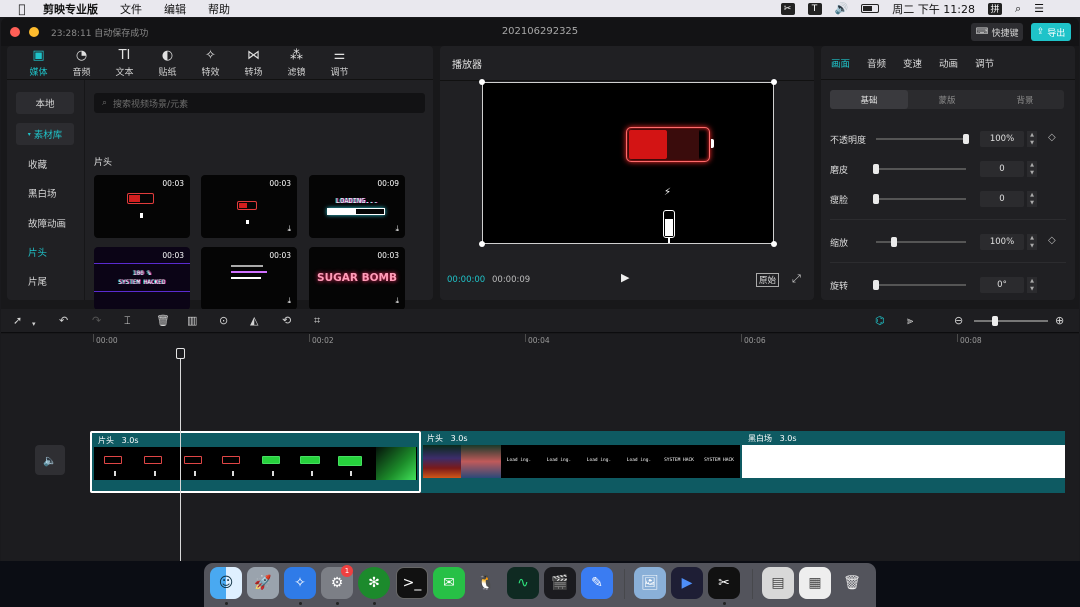 The height and width of the screenshot is (607, 1080). I want to click on playhead, so click(180, 455).